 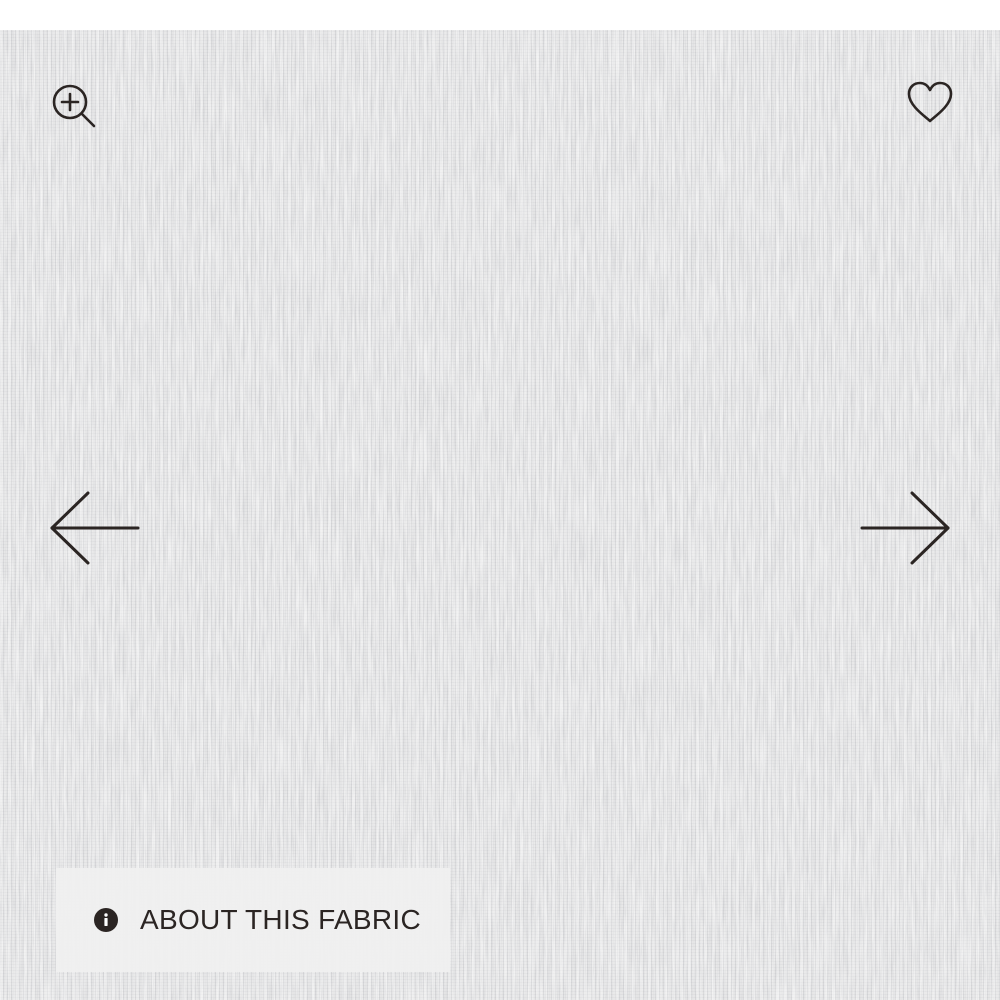 I want to click on arrow-left-icon, so click(x=95, y=528).